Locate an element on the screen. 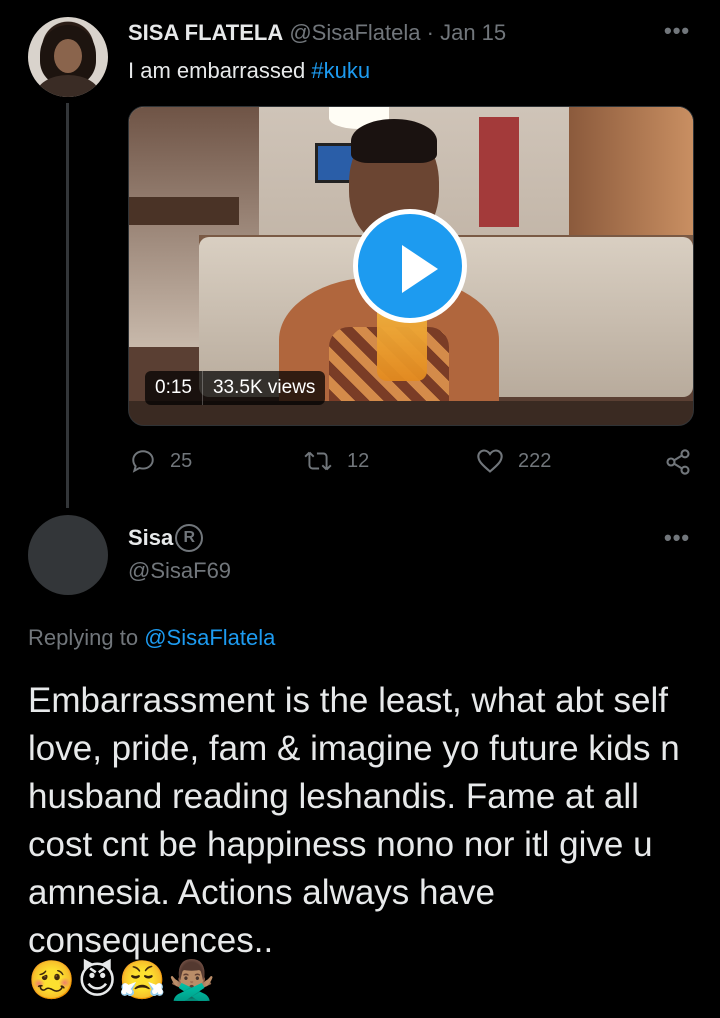 The height and width of the screenshot is (1018, 720). registered-badge: R is located at coordinates (189, 538).